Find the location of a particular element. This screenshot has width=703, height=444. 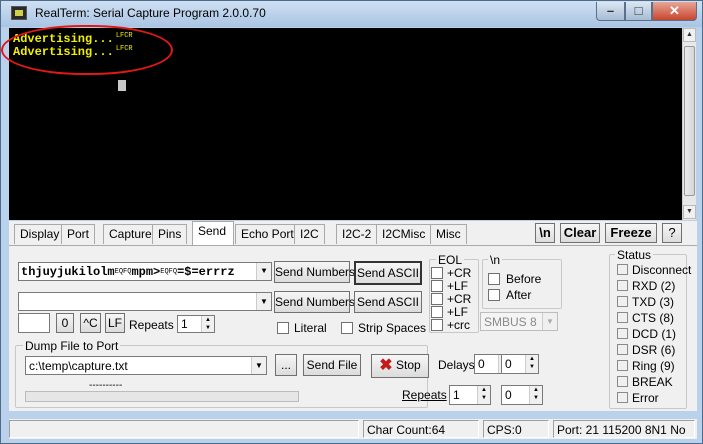

tab-misc: Misc is located at coordinates (448, 234).